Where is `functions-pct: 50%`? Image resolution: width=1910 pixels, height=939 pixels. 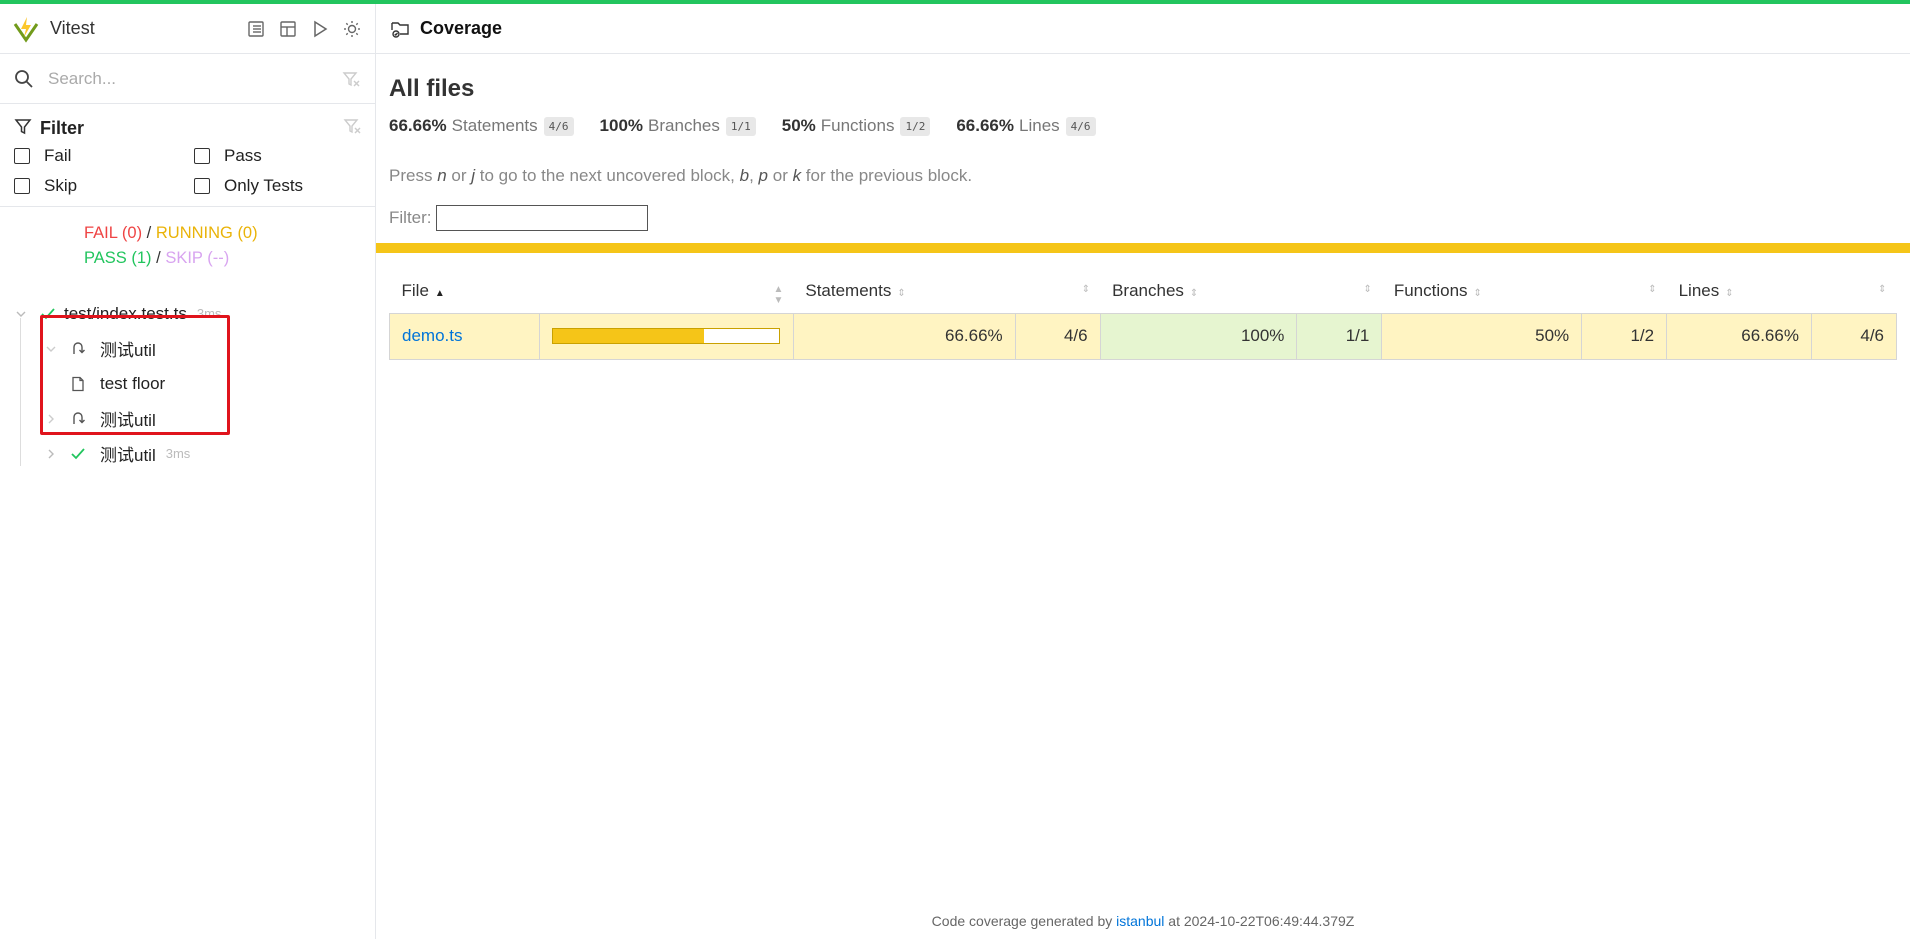
functions-pct: 50% is located at coordinates (1482, 336).